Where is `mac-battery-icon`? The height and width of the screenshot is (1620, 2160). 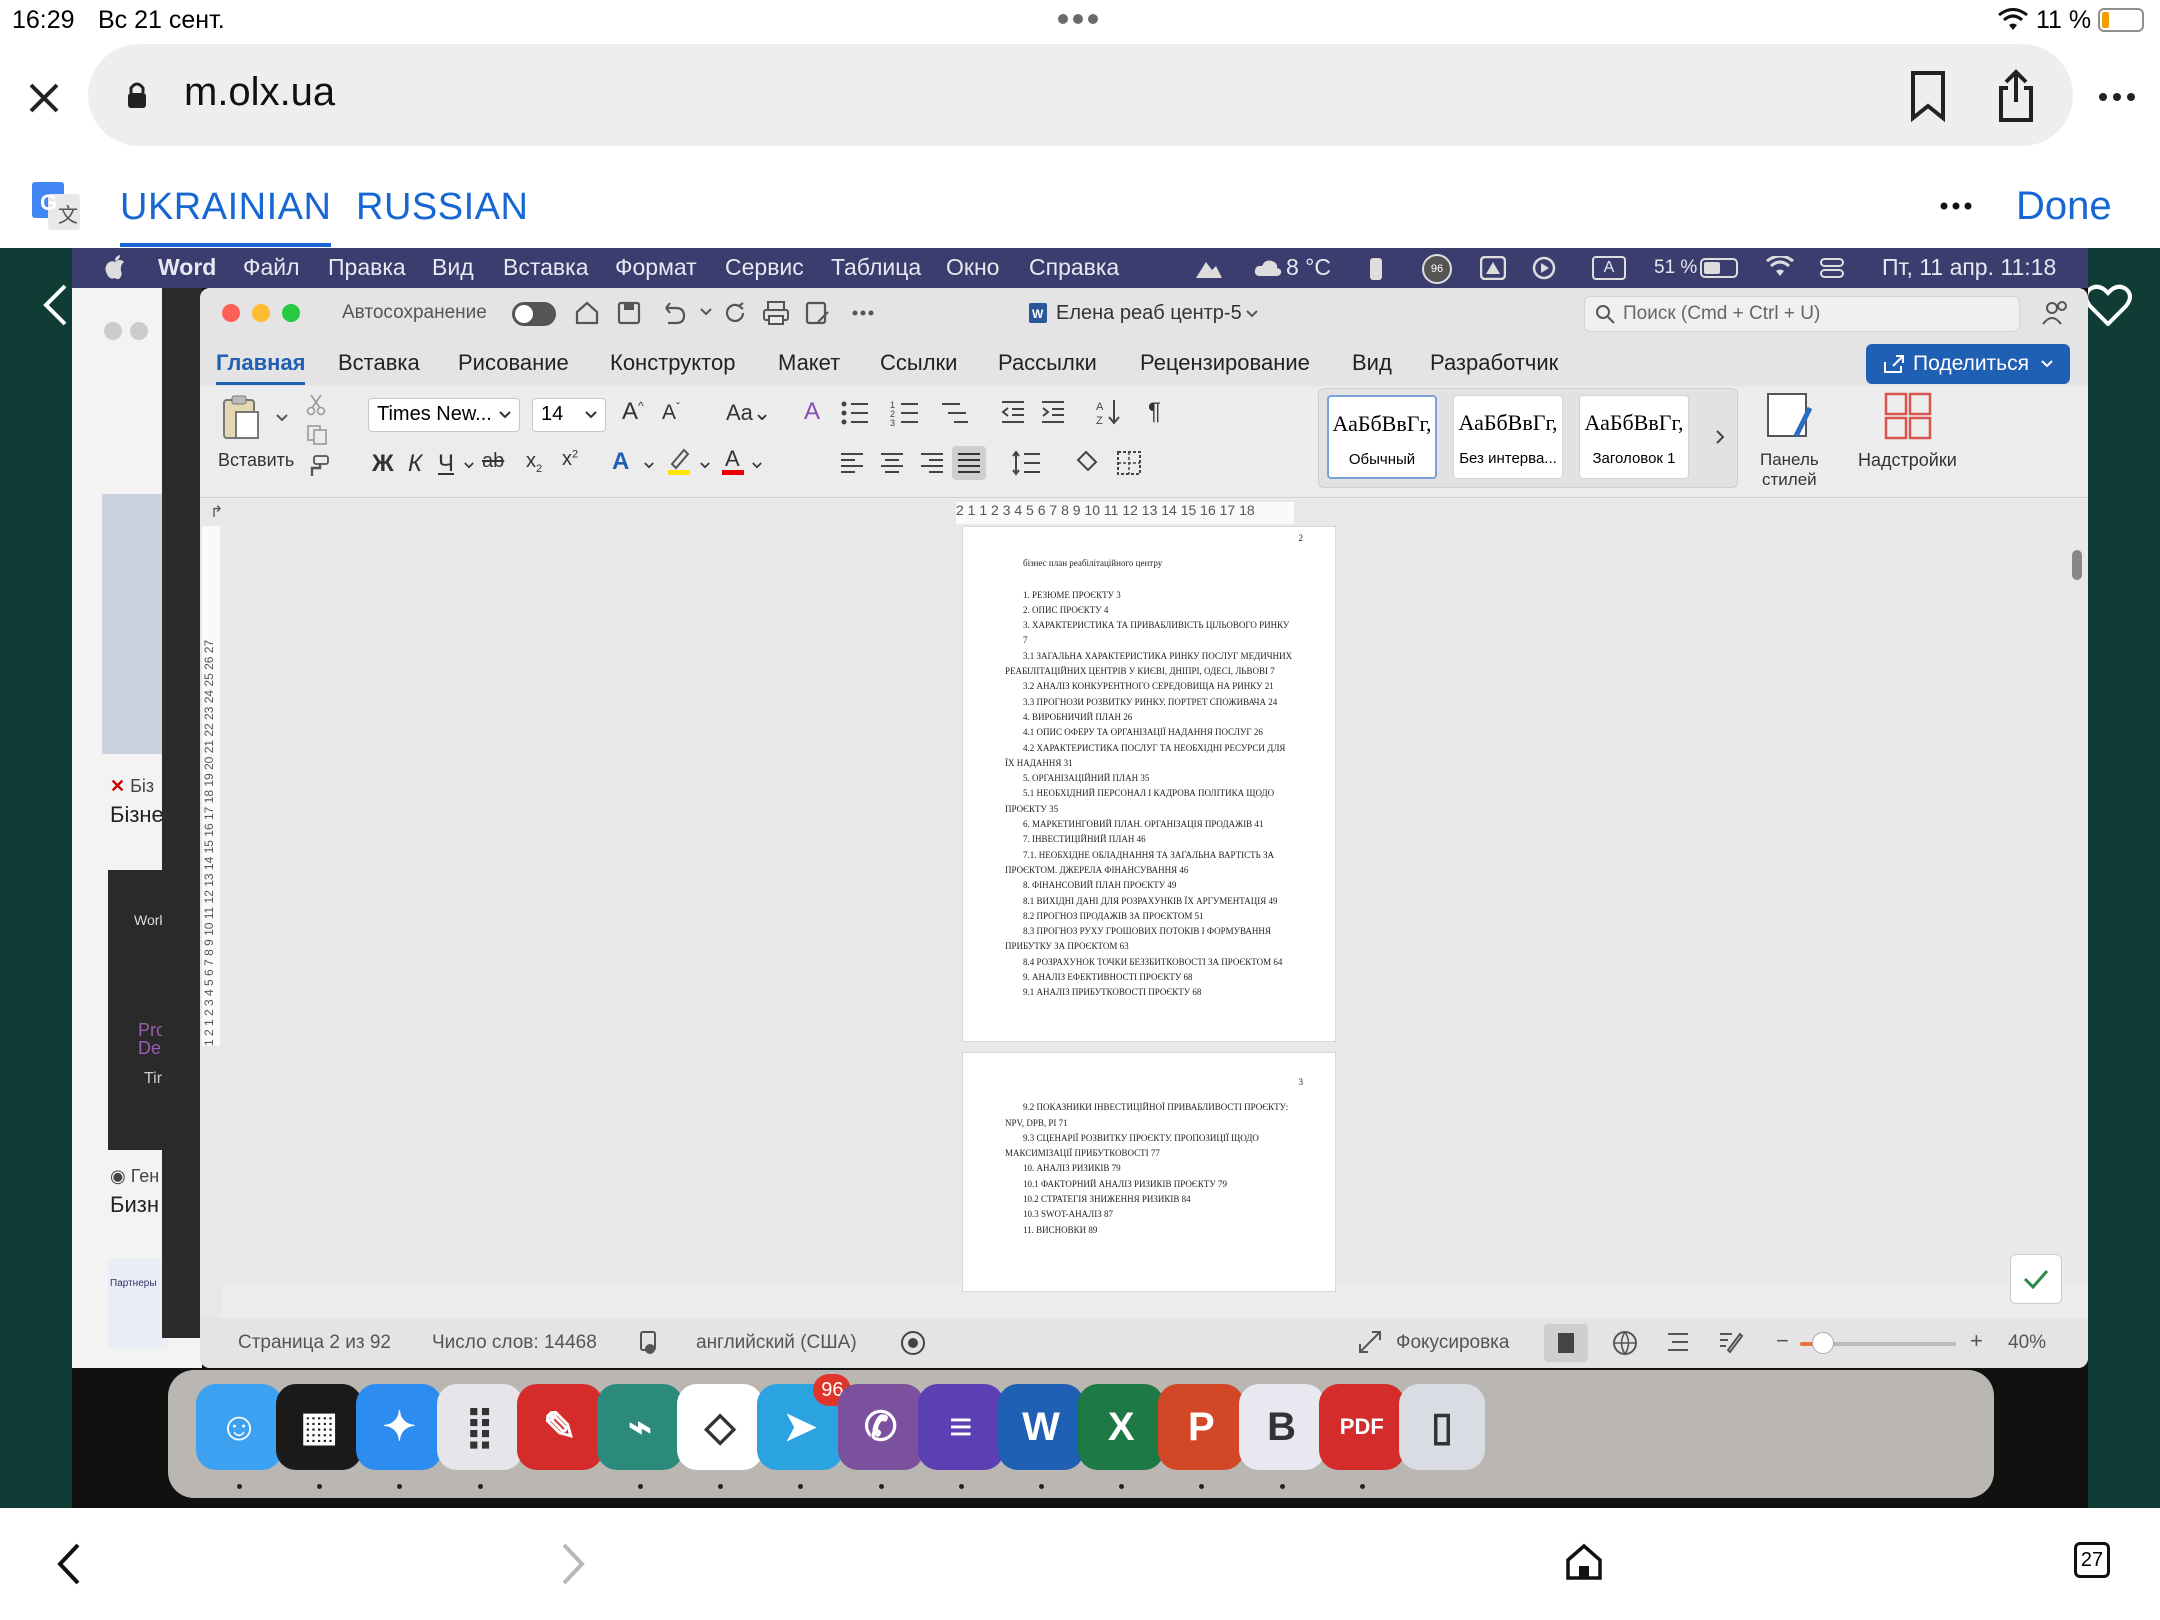 mac-battery-icon is located at coordinates (1719, 268).